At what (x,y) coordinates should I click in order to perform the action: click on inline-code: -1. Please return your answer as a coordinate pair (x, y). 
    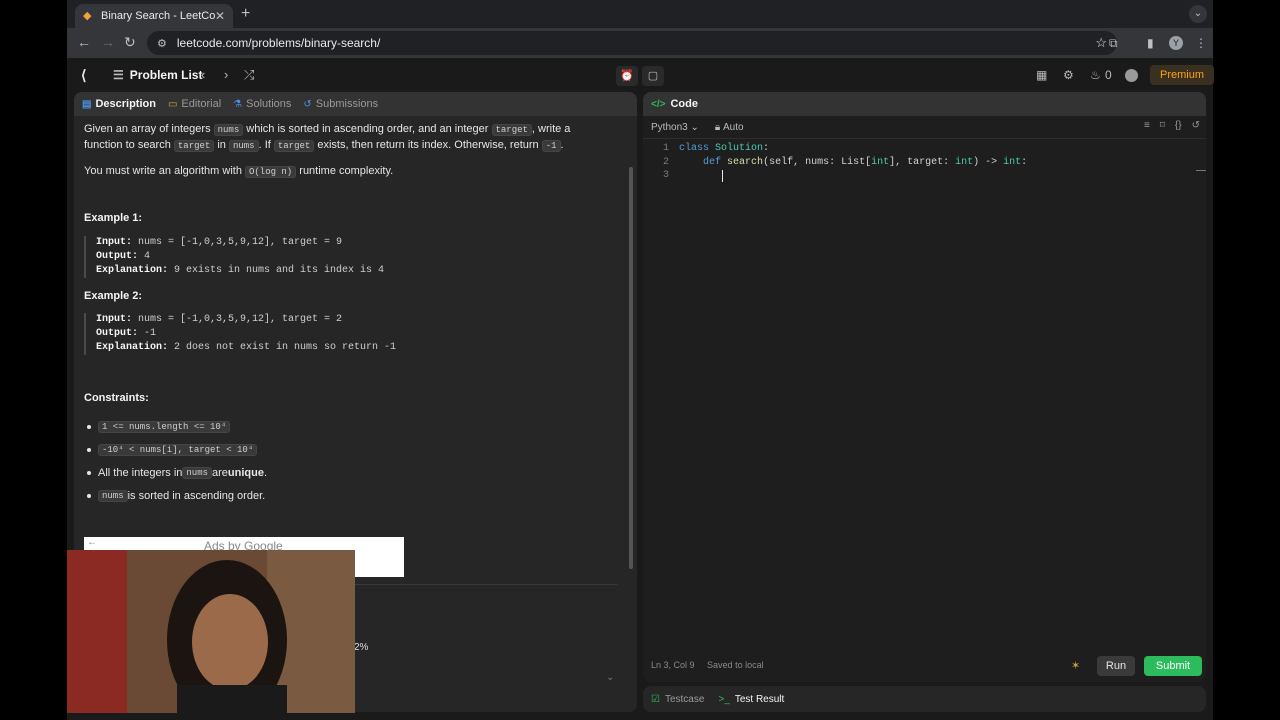
    Looking at the image, I should click on (551, 146).